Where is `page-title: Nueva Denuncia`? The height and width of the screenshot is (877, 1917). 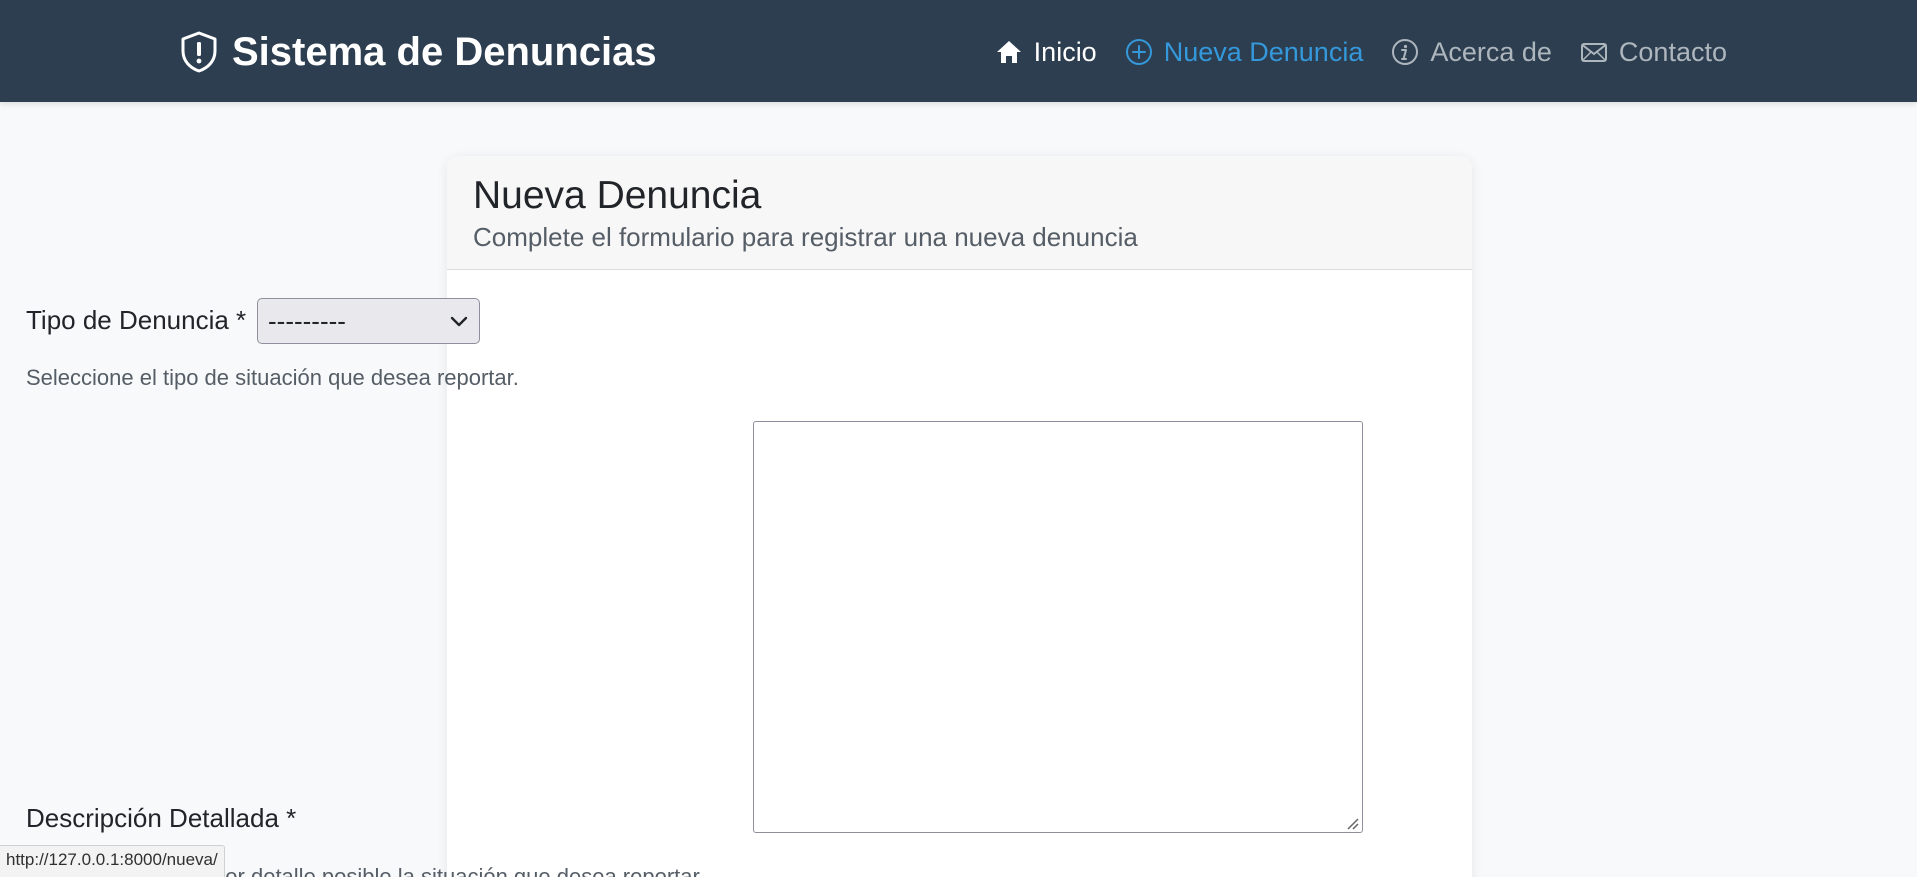 page-title: Nueva Denuncia is located at coordinates (617, 195).